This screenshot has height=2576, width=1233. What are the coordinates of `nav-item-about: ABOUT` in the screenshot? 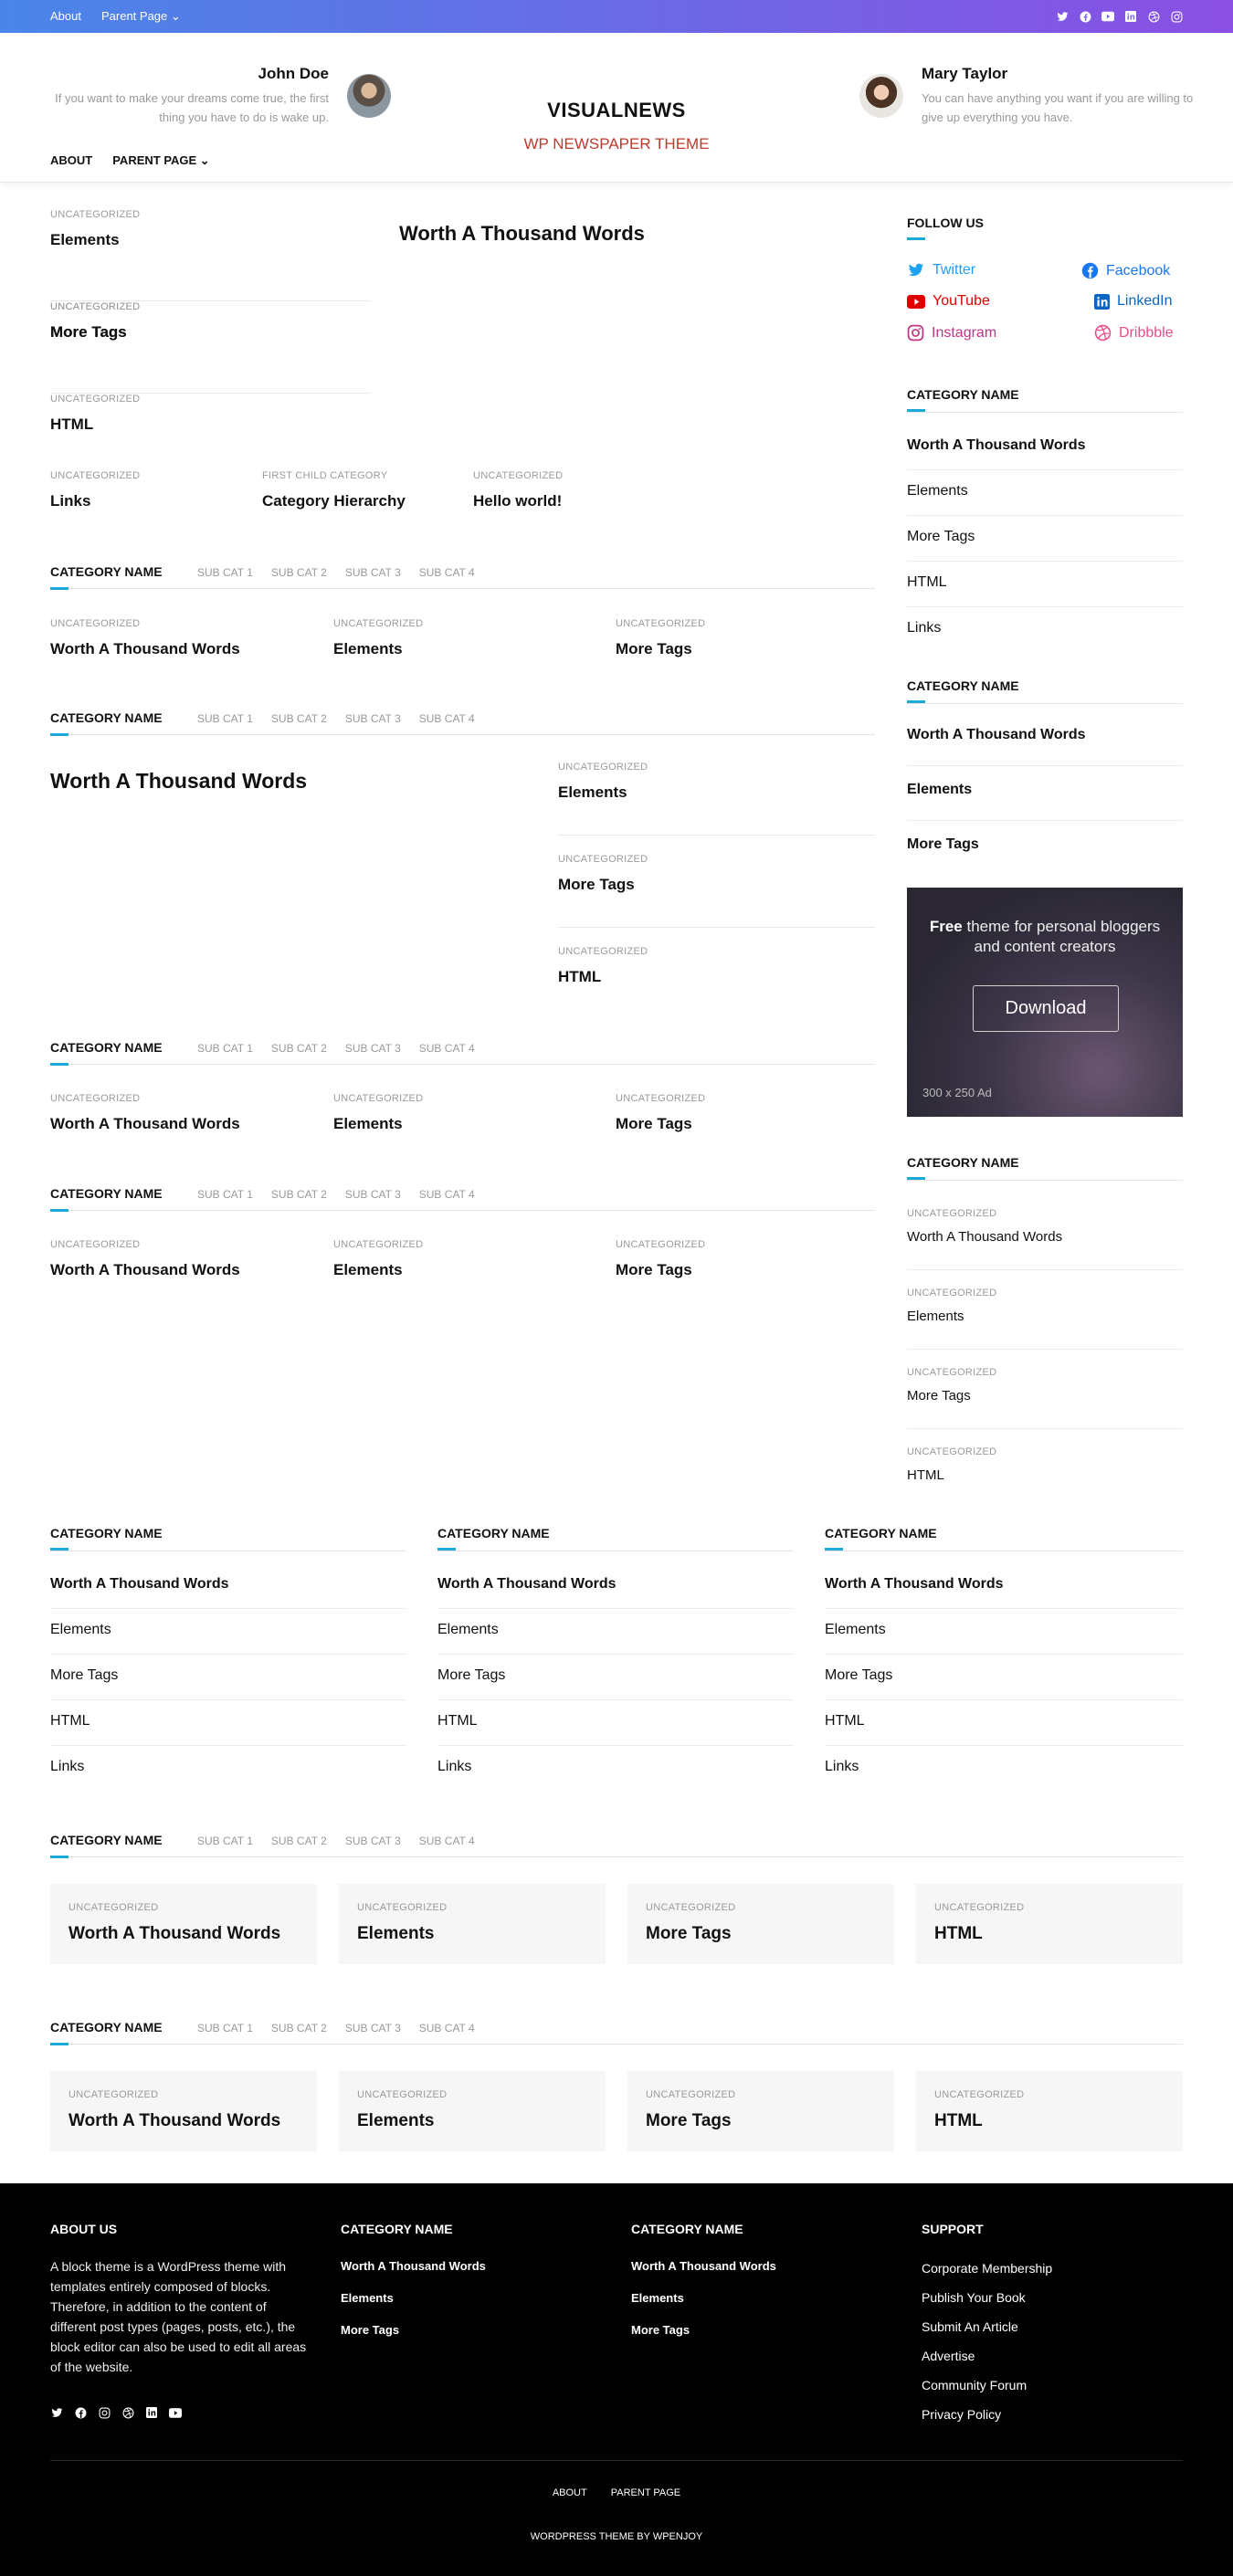 It's located at (71, 160).